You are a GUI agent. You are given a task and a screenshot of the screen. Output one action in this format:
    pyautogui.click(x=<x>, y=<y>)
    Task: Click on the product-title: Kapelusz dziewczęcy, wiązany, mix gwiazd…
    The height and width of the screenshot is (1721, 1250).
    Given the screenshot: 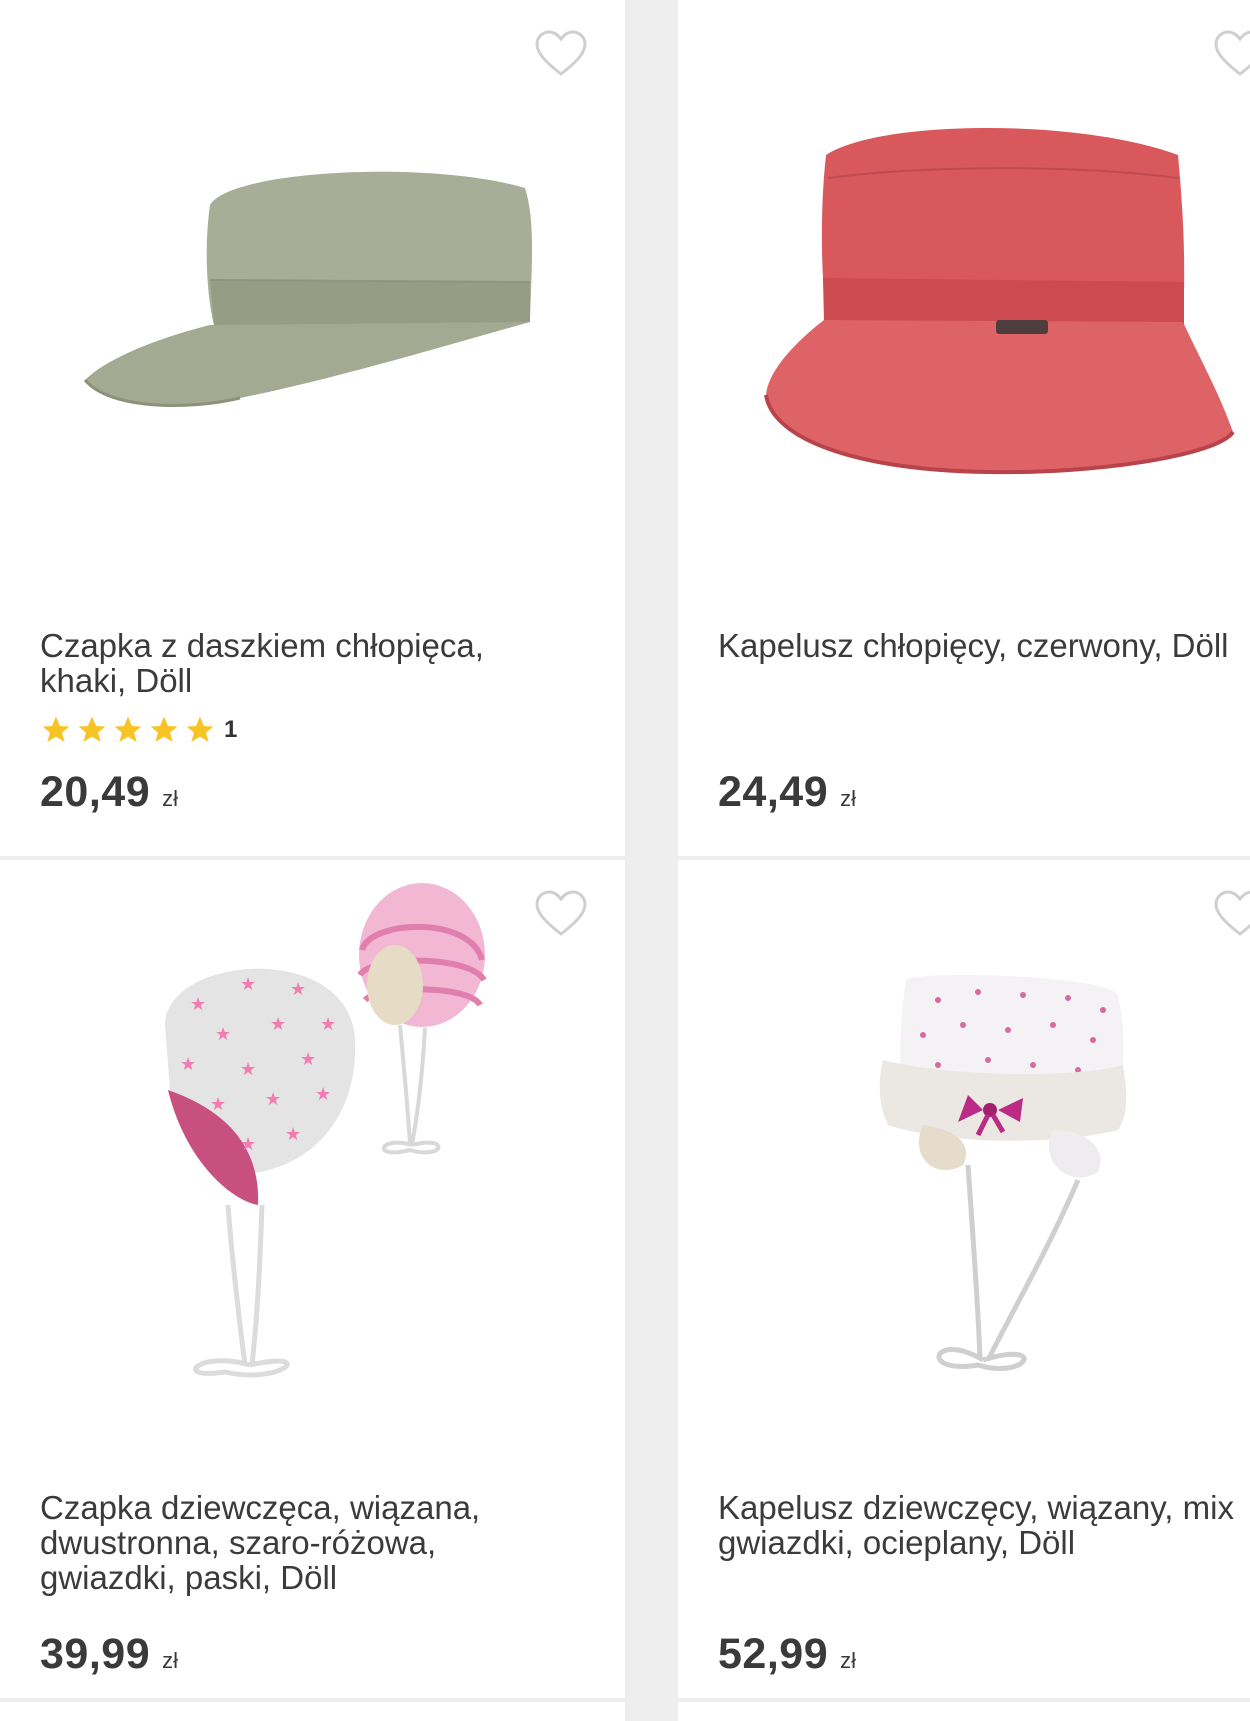 What is the action you would take?
    pyautogui.click(x=984, y=1525)
    